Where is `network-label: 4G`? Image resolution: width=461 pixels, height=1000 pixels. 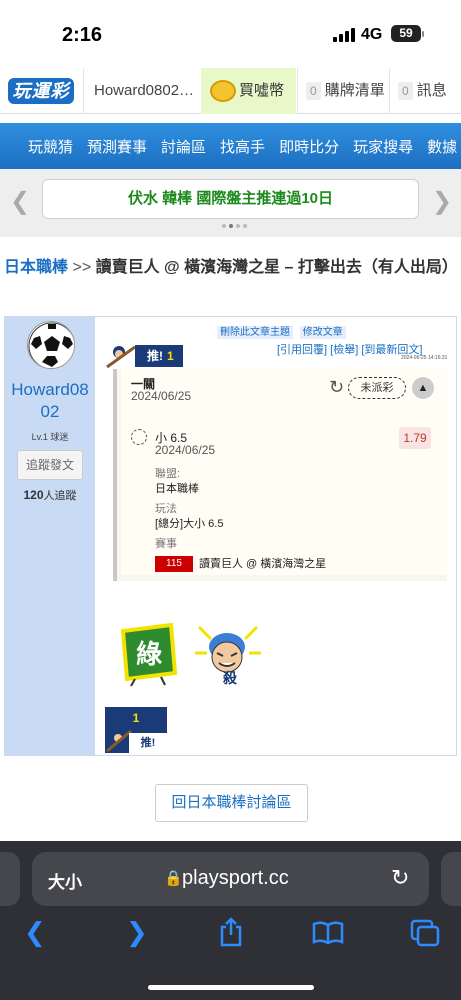
network-label: 4G is located at coordinates (372, 34).